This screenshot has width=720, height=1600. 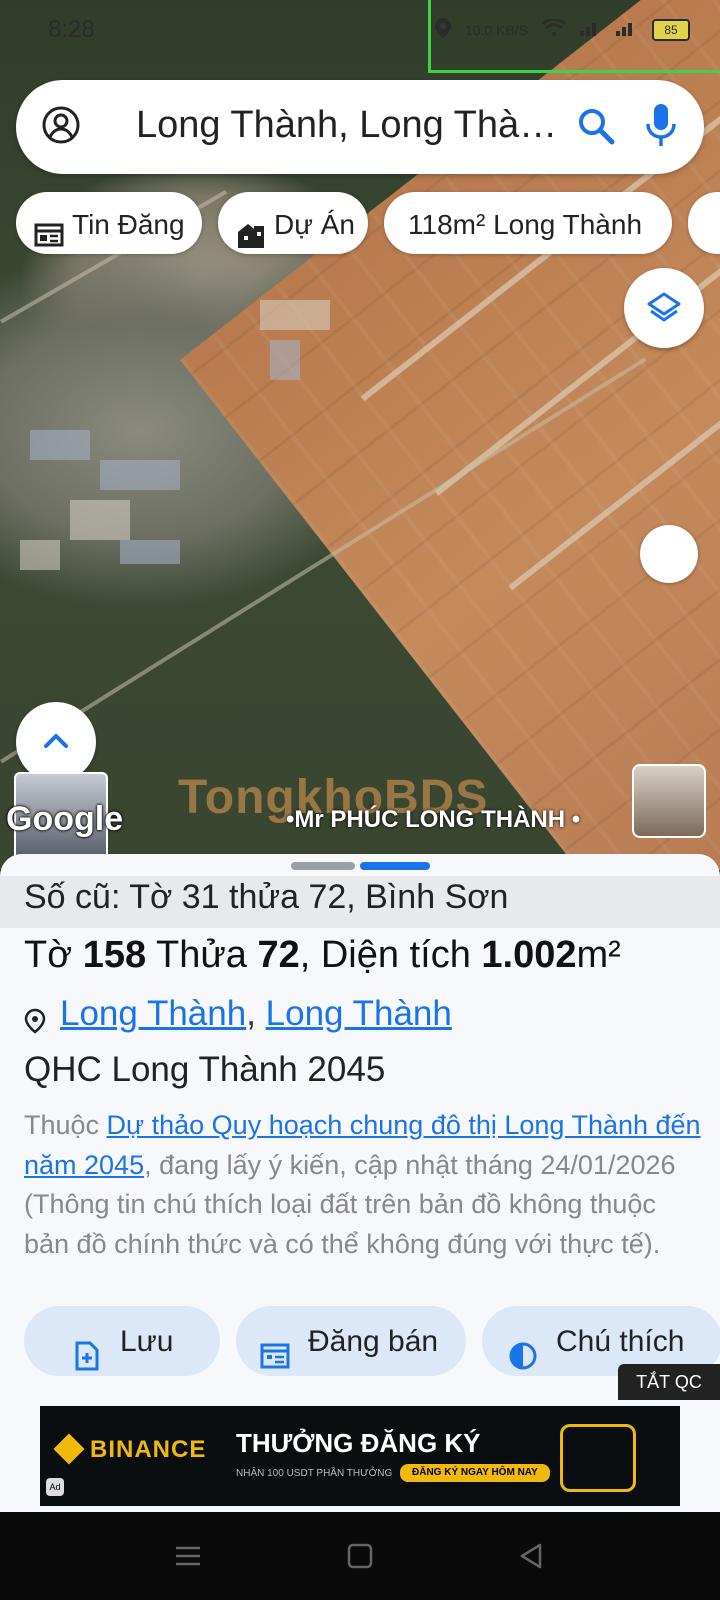 I want to click on wifi-icon, so click(x=554, y=29).